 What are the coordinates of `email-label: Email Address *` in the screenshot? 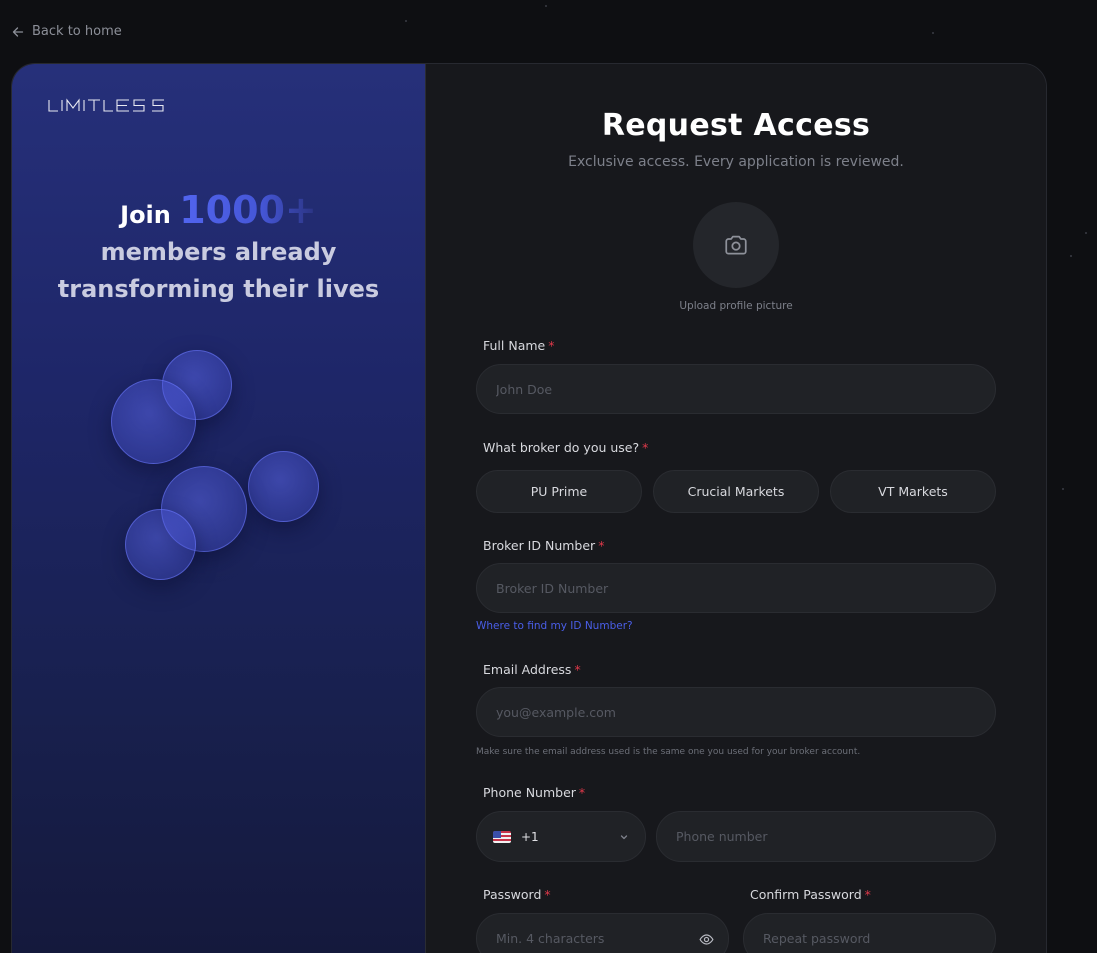 It's located at (532, 669).